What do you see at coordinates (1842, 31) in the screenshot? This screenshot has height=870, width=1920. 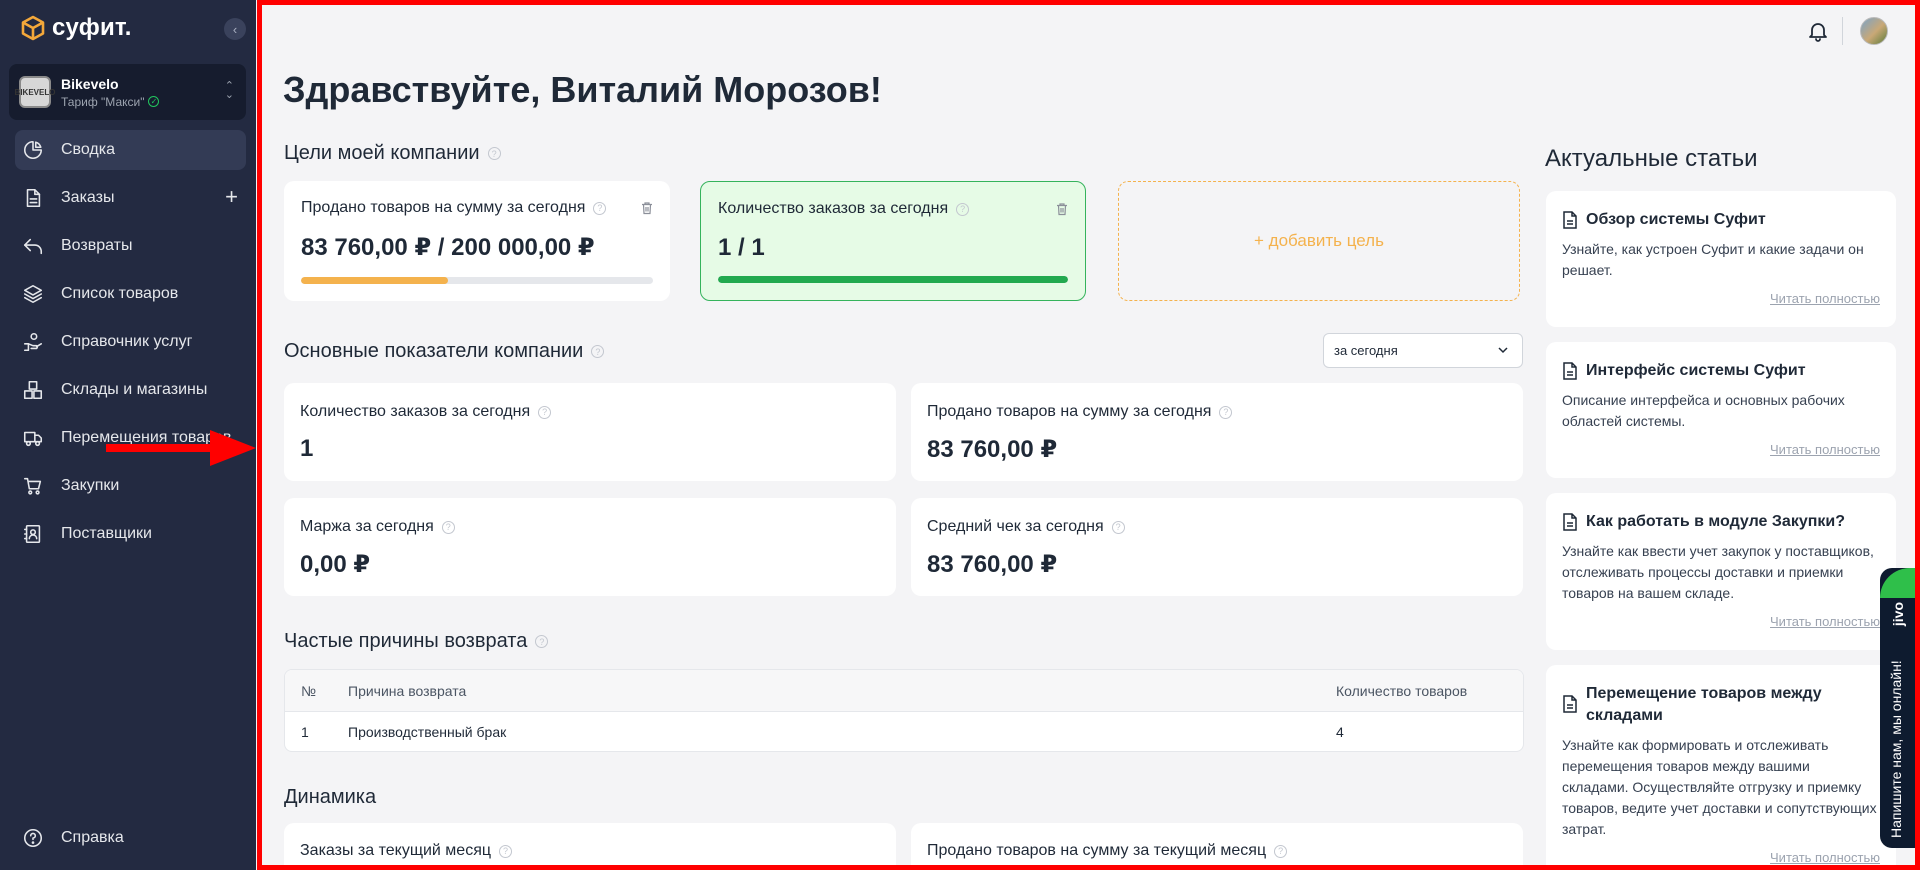 I see `topbar-divider` at bounding box center [1842, 31].